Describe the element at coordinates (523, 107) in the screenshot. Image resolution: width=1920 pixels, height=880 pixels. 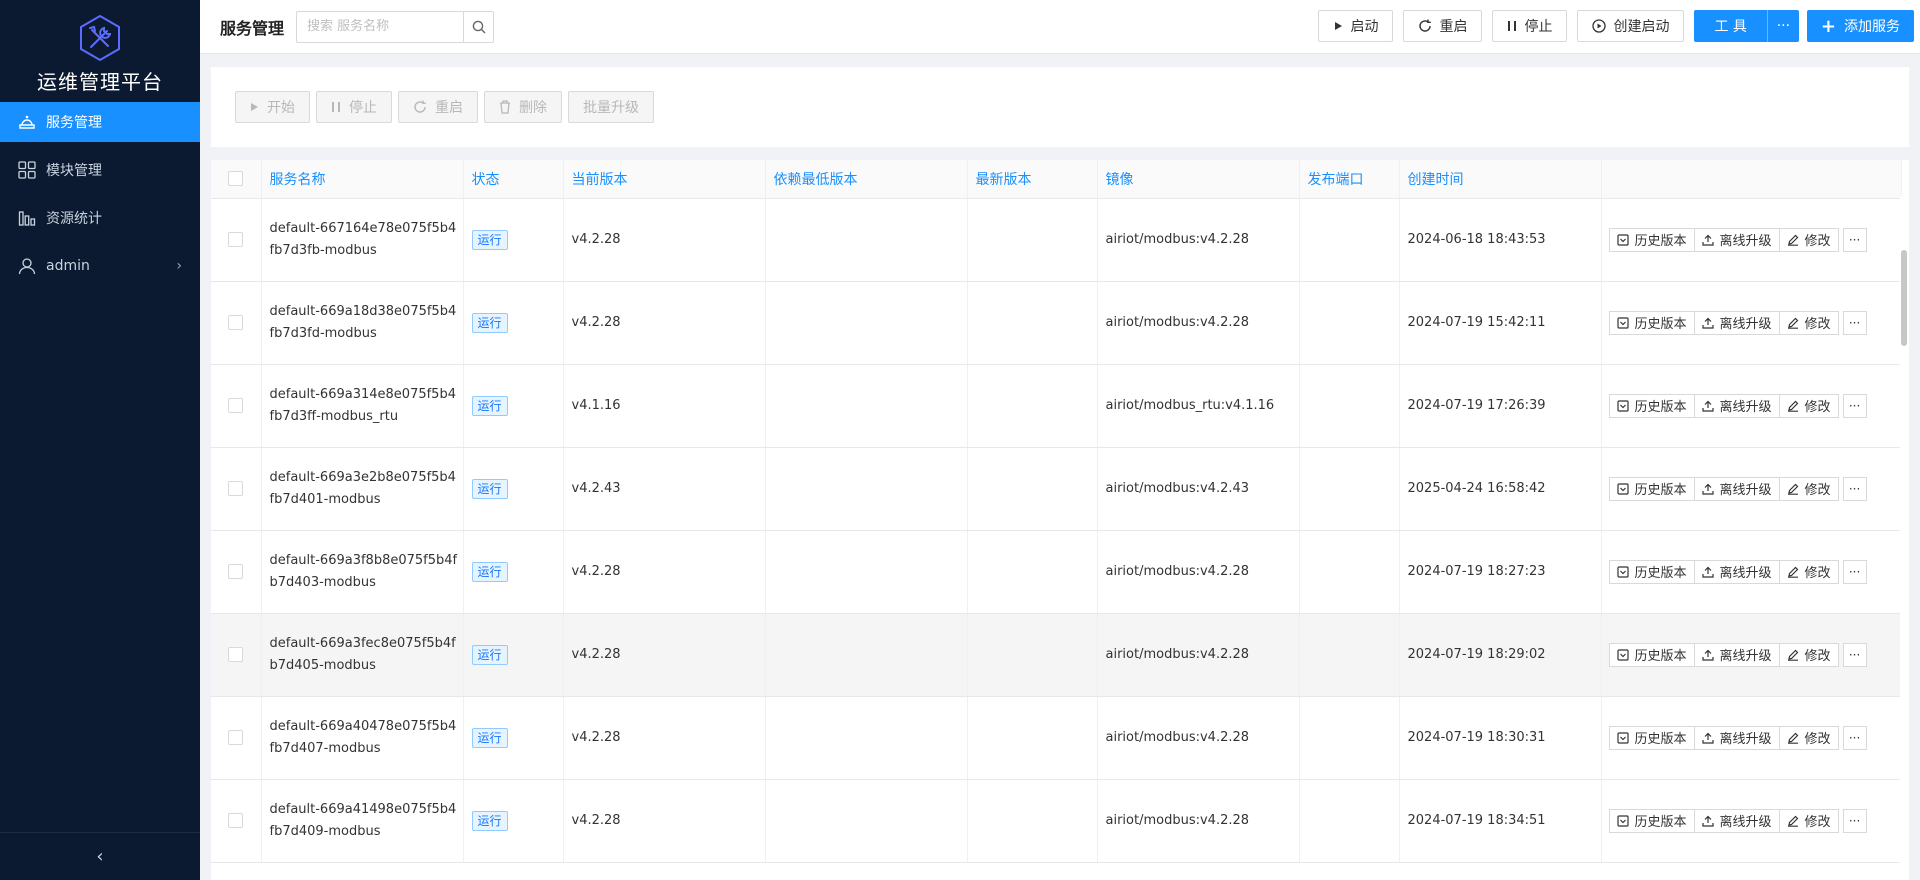
I see `batch-delete-button: 删除` at that location.